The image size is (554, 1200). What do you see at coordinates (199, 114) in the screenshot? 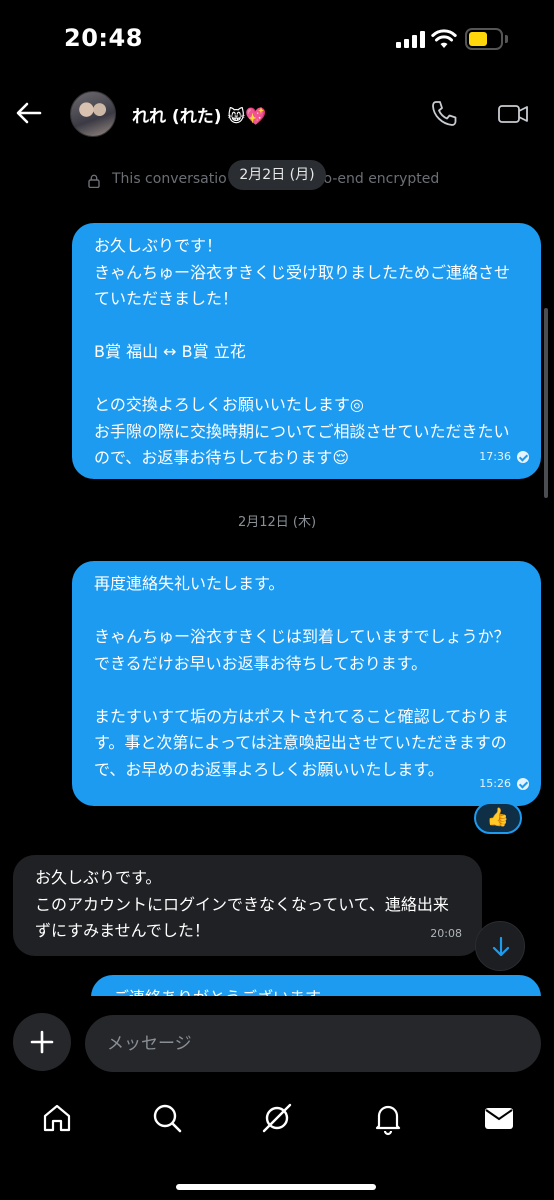
I see `contact-name: れれ (れた) 😸💖` at bounding box center [199, 114].